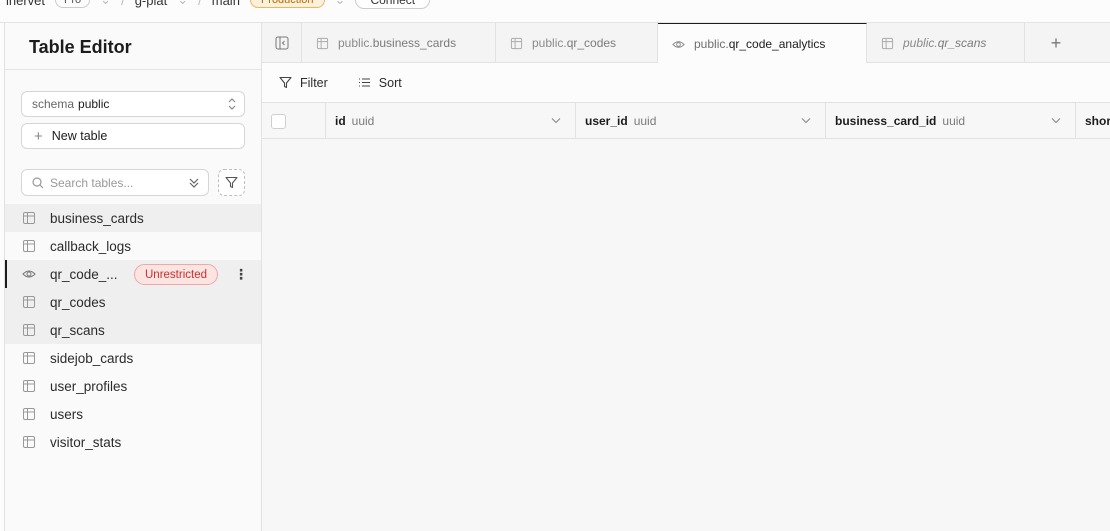  What do you see at coordinates (53, 104) in the screenshot?
I see `schema-label: schema` at bounding box center [53, 104].